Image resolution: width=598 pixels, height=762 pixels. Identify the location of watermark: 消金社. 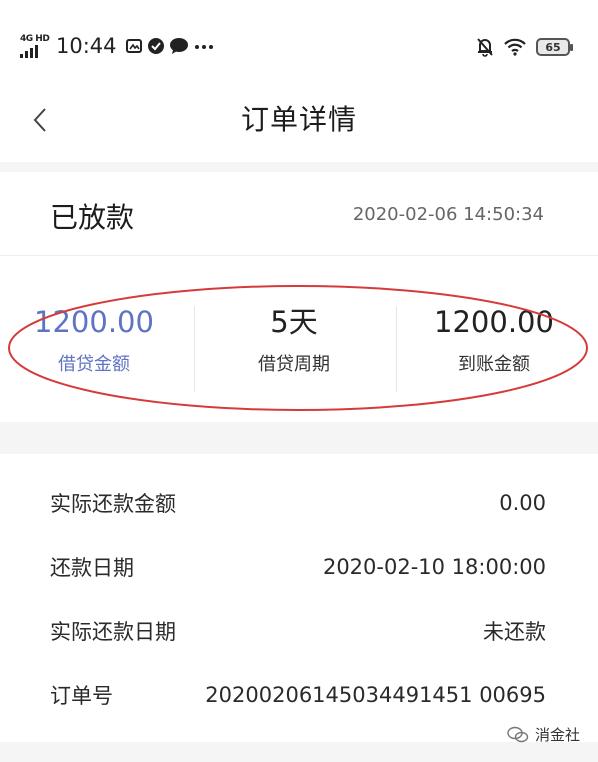
(543, 734).